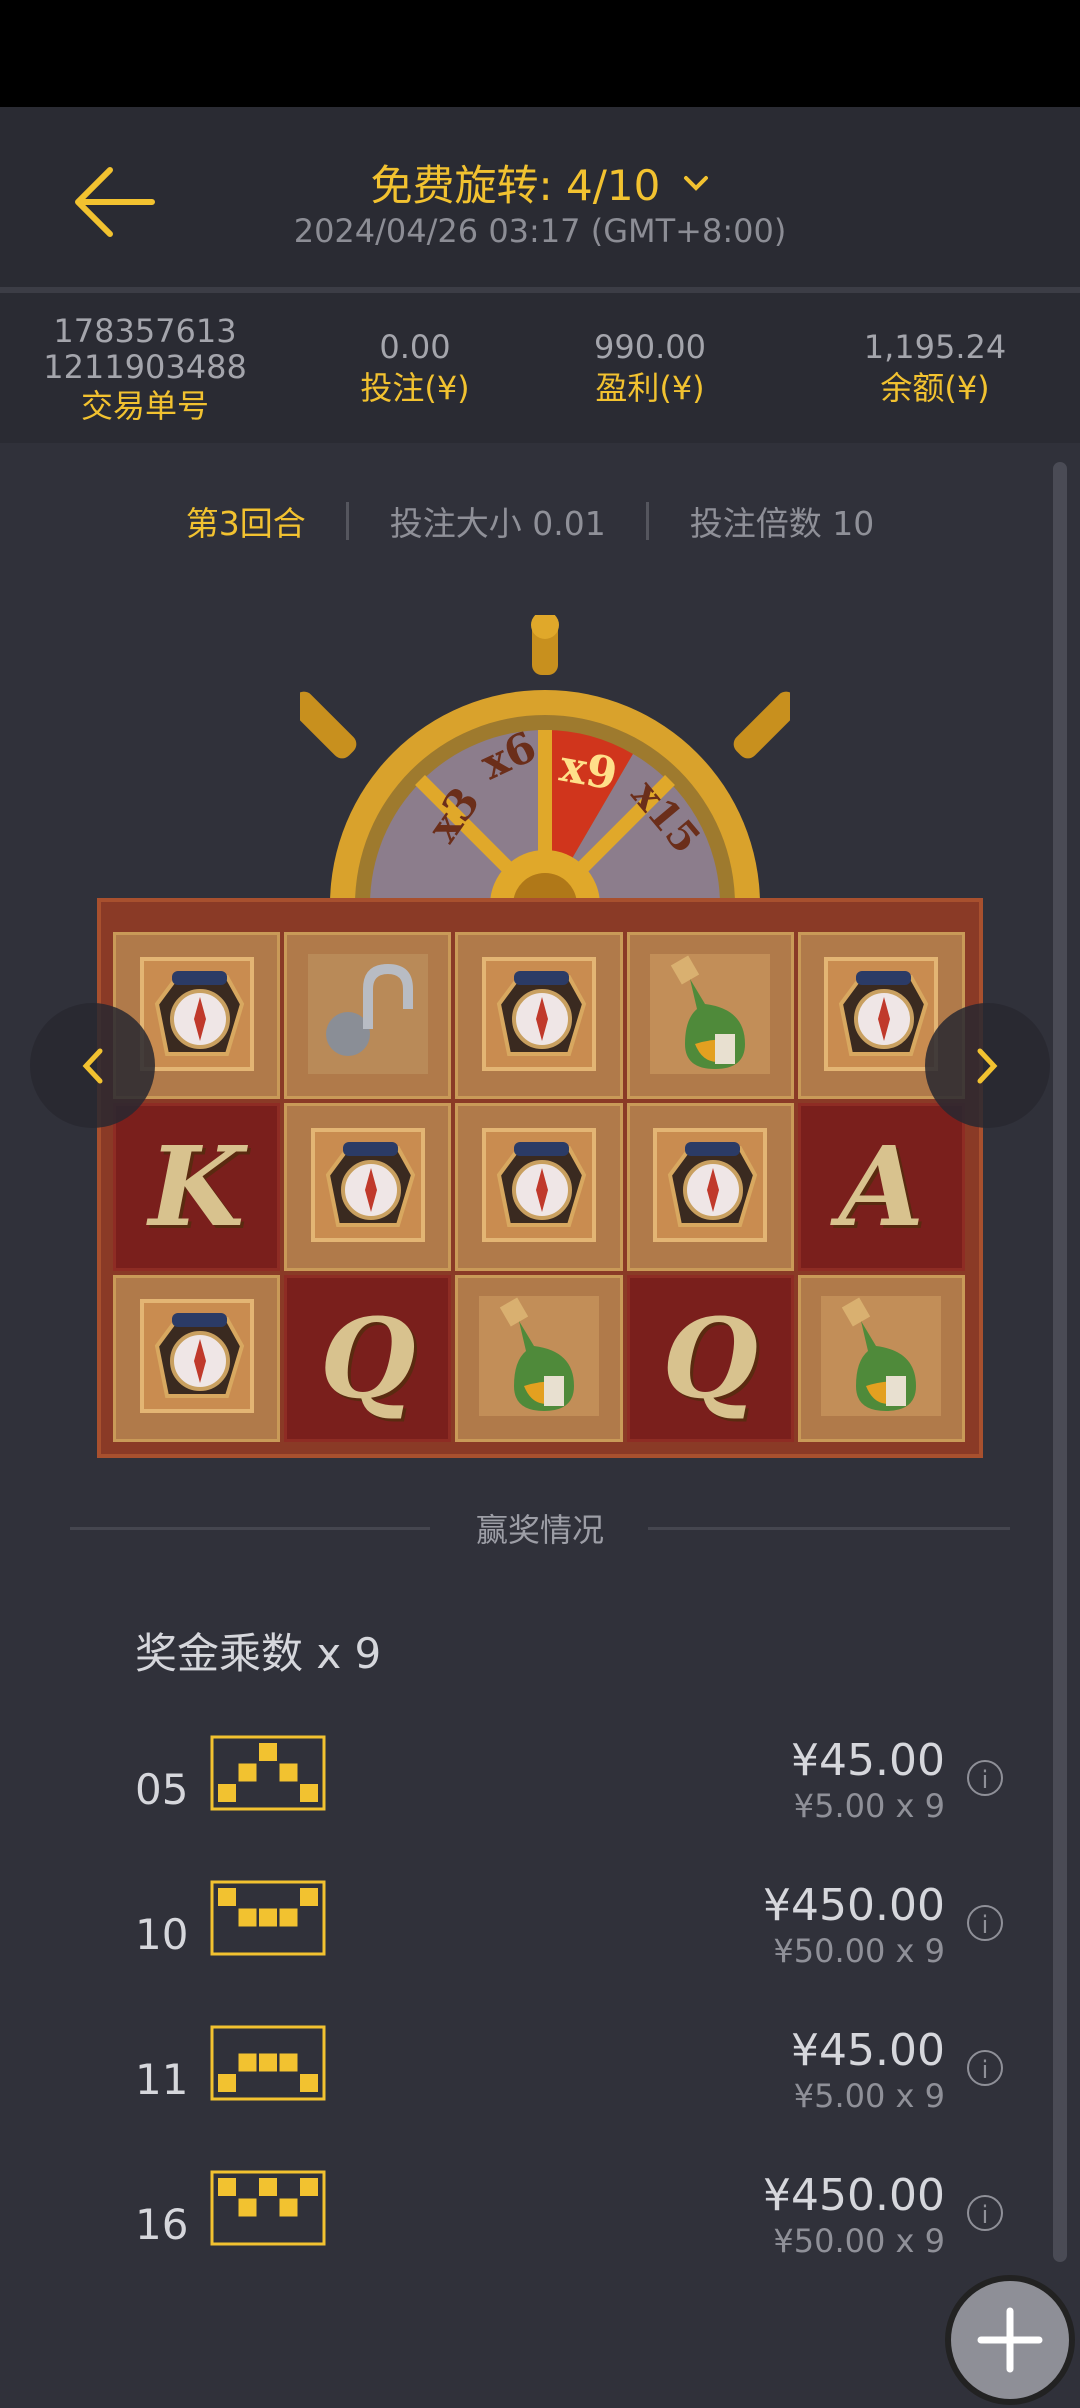  What do you see at coordinates (245, 523) in the screenshot?
I see `round-label: 第3回合` at bounding box center [245, 523].